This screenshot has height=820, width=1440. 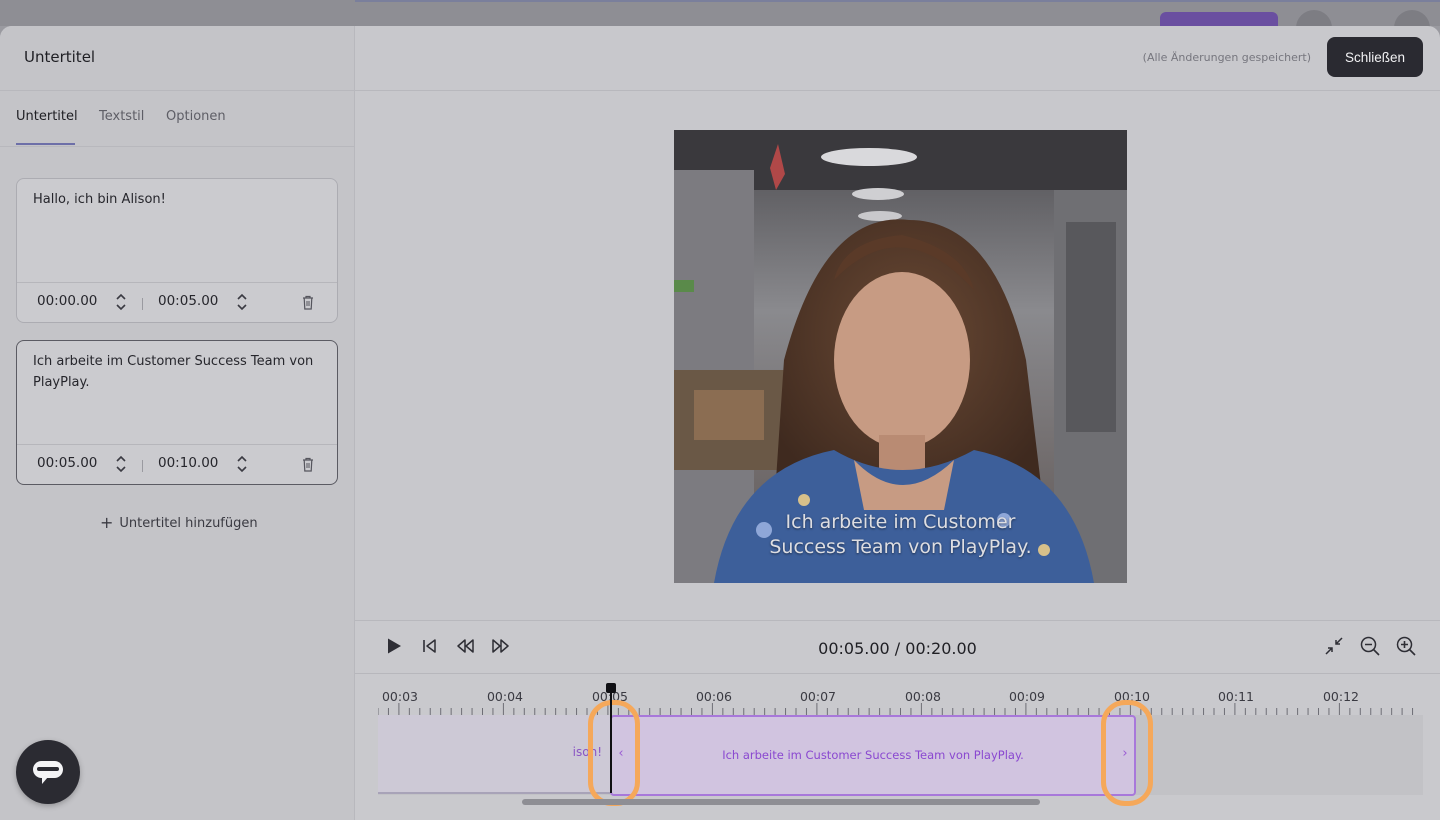 What do you see at coordinates (47, 116) in the screenshot?
I see `tab-untertitel: Untertitel` at bounding box center [47, 116].